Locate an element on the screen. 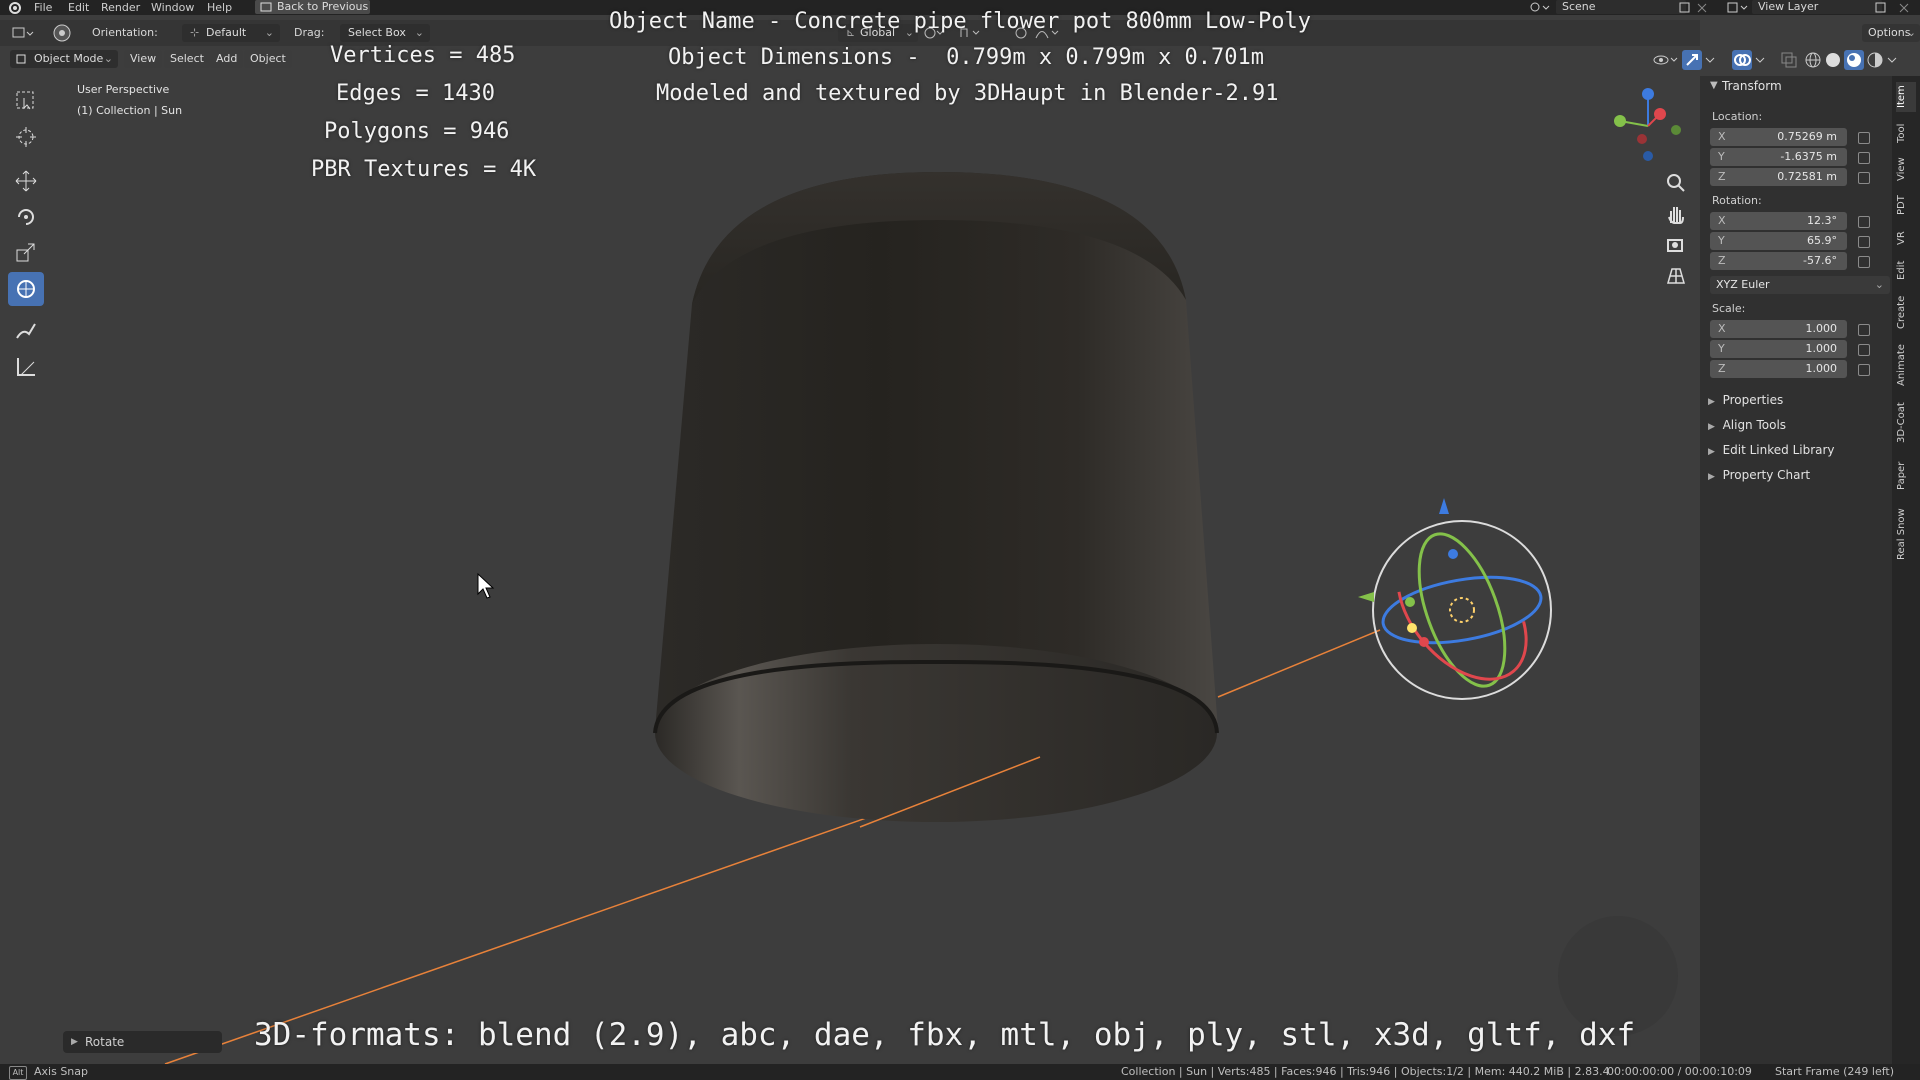 This screenshot has height=1080, width=1920. tab-paper: Paper is located at coordinates (1906, 476).